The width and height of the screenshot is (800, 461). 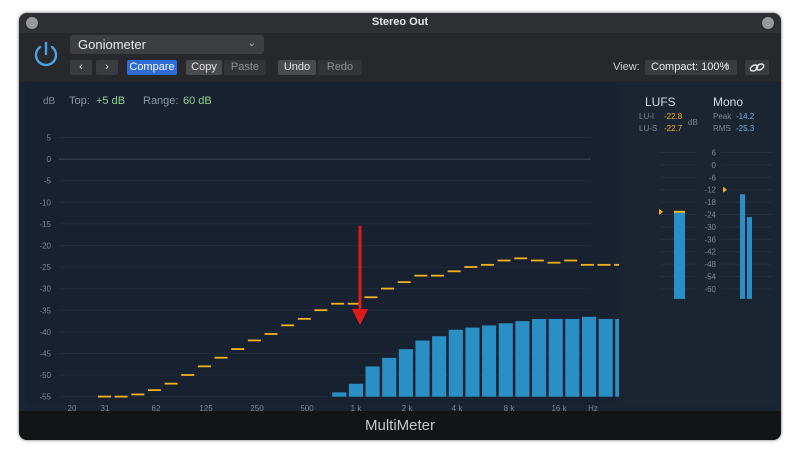 What do you see at coordinates (673, 116) in the screenshot?
I see `lufs-lui-value: -22.8` at bounding box center [673, 116].